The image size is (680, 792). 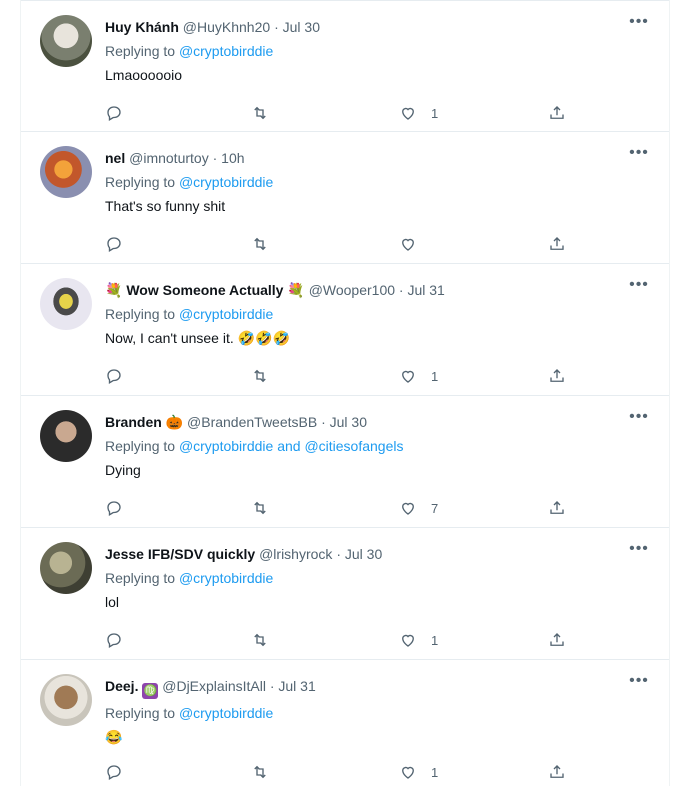 What do you see at coordinates (295, 554) in the screenshot?
I see `user-handle: @lrishyrock` at bounding box center [295, 554].